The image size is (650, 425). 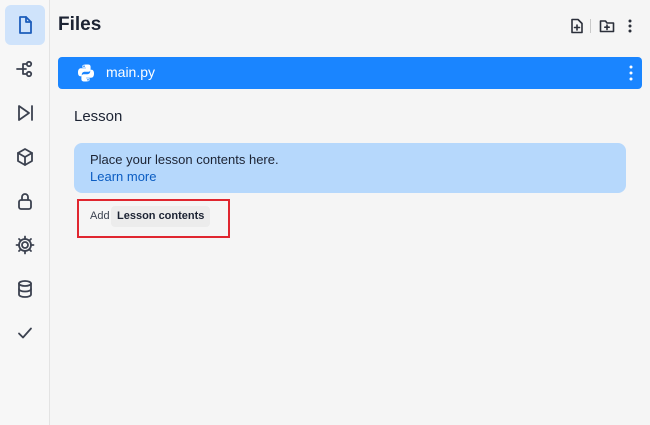 I want to click on sidebar-item-run, so click(x=25, y=113).